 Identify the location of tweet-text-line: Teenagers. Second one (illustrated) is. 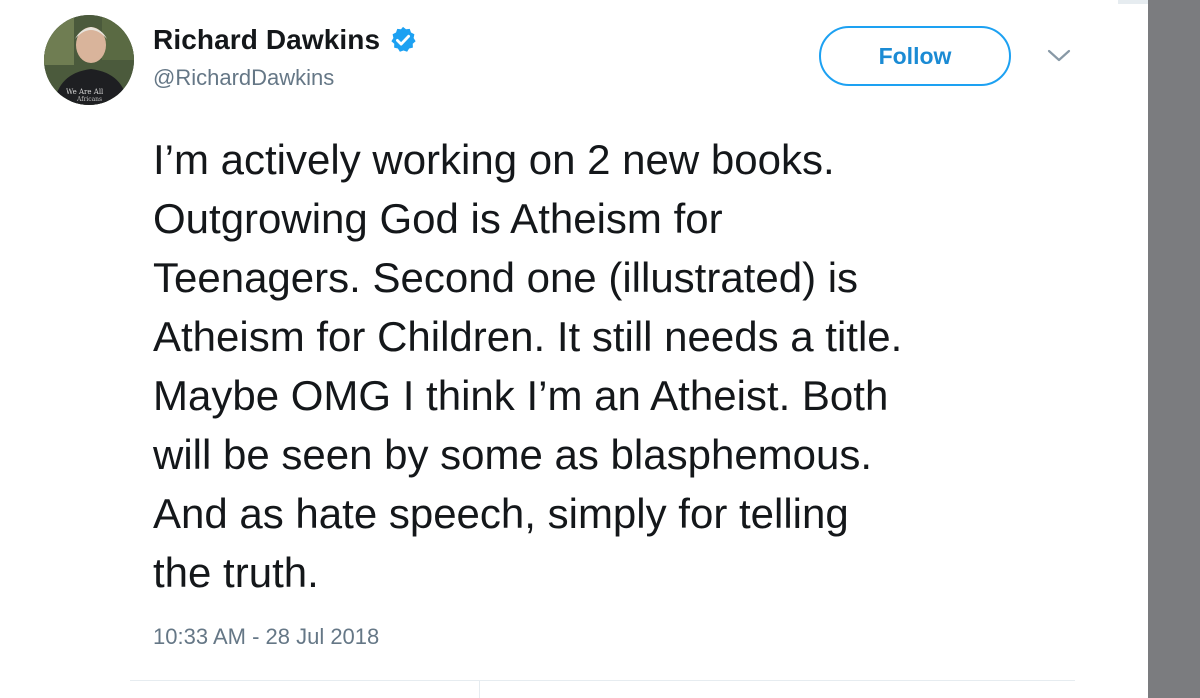
(506, 277).